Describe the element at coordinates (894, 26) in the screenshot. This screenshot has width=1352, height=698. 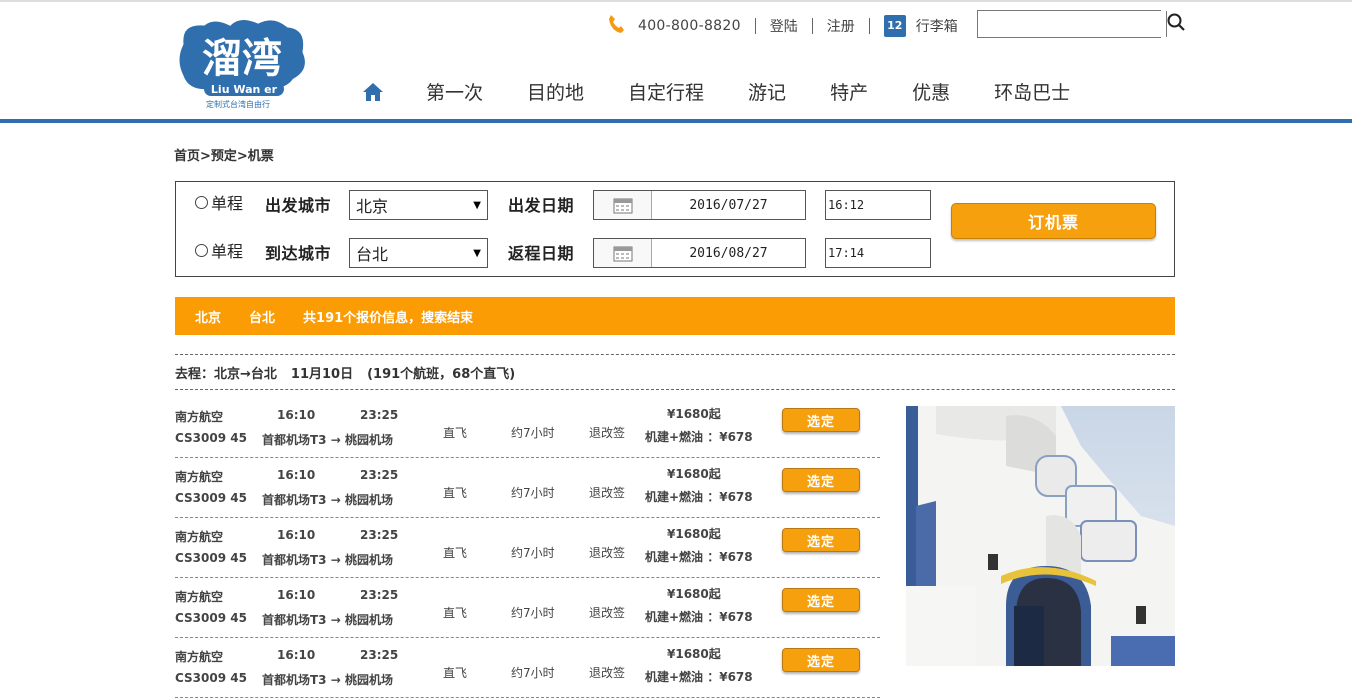
I see `luggage-icon: 12` at that location.